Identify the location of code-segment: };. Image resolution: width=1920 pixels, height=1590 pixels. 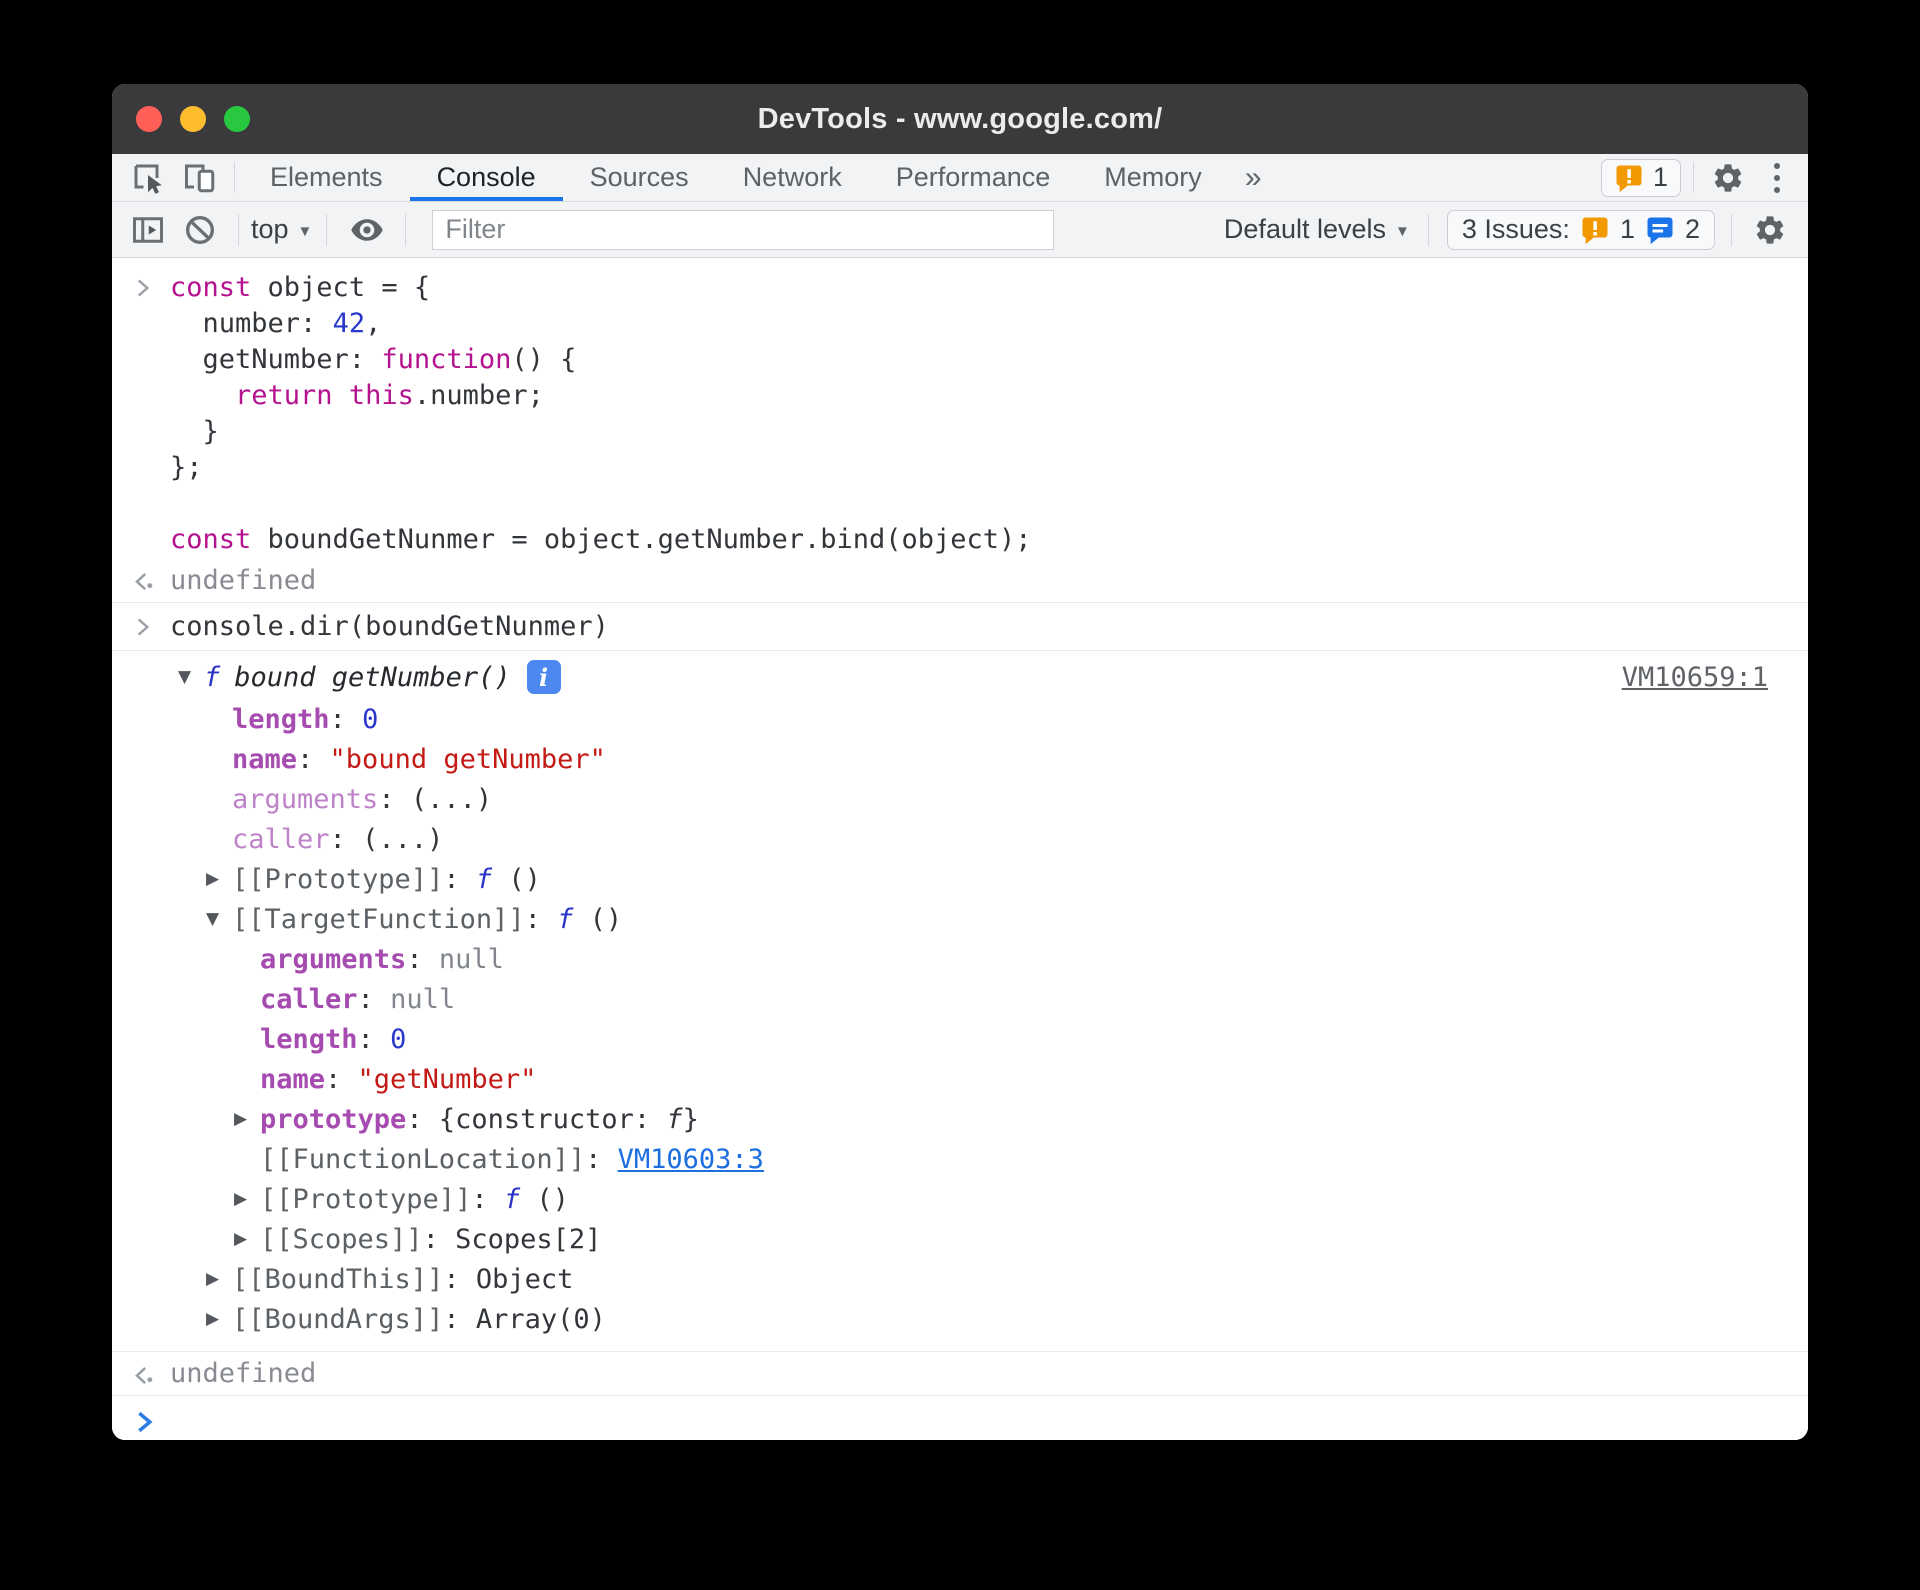
(186, 467).